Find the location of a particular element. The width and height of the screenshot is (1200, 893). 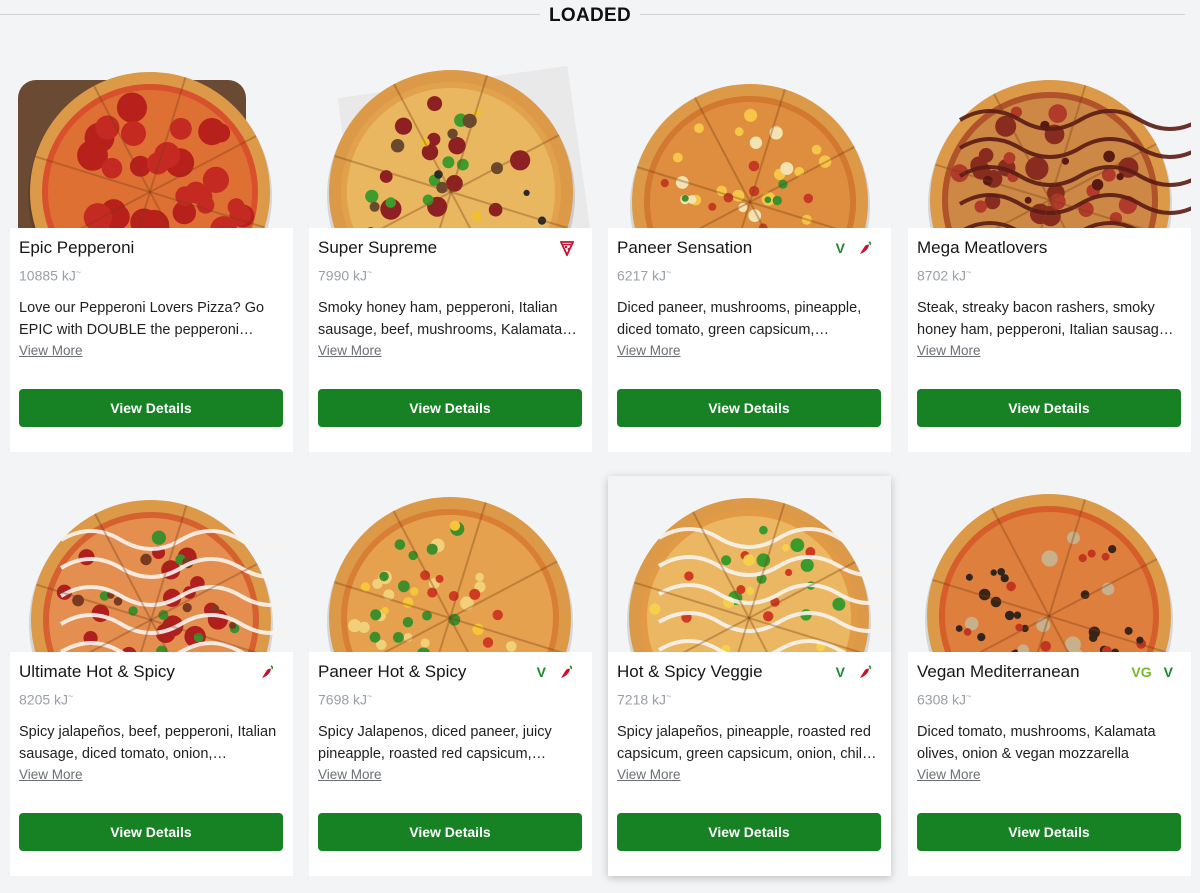

header-divider-left is located at coordinates (270, 14).